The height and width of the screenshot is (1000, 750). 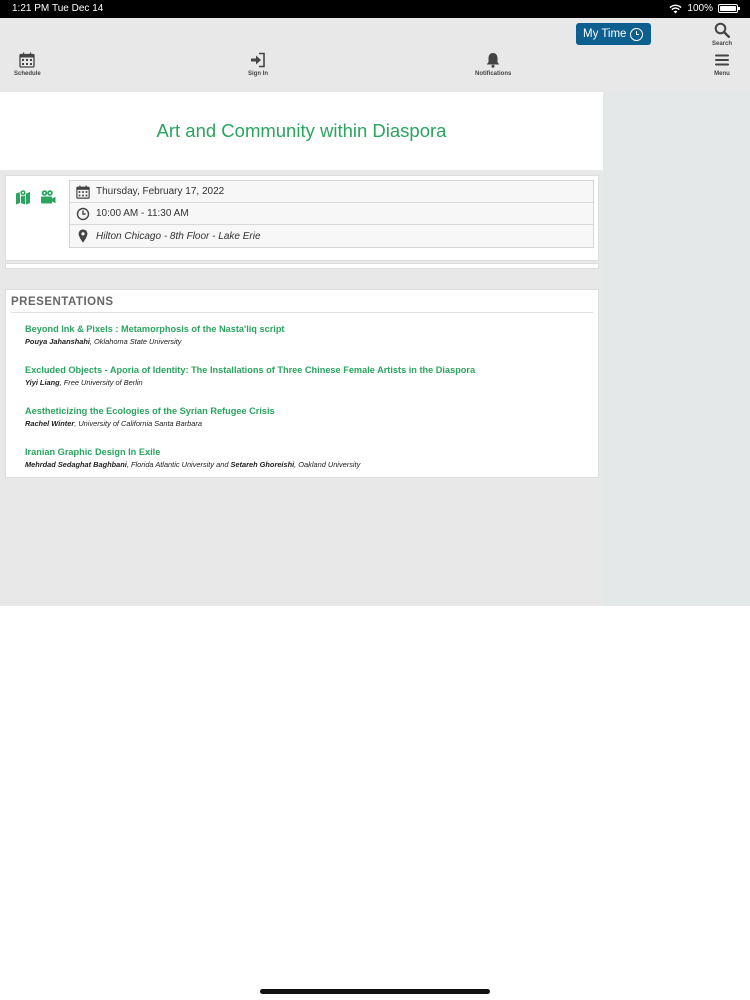 I want to click on battery-icon, so click(x=729, y=8).